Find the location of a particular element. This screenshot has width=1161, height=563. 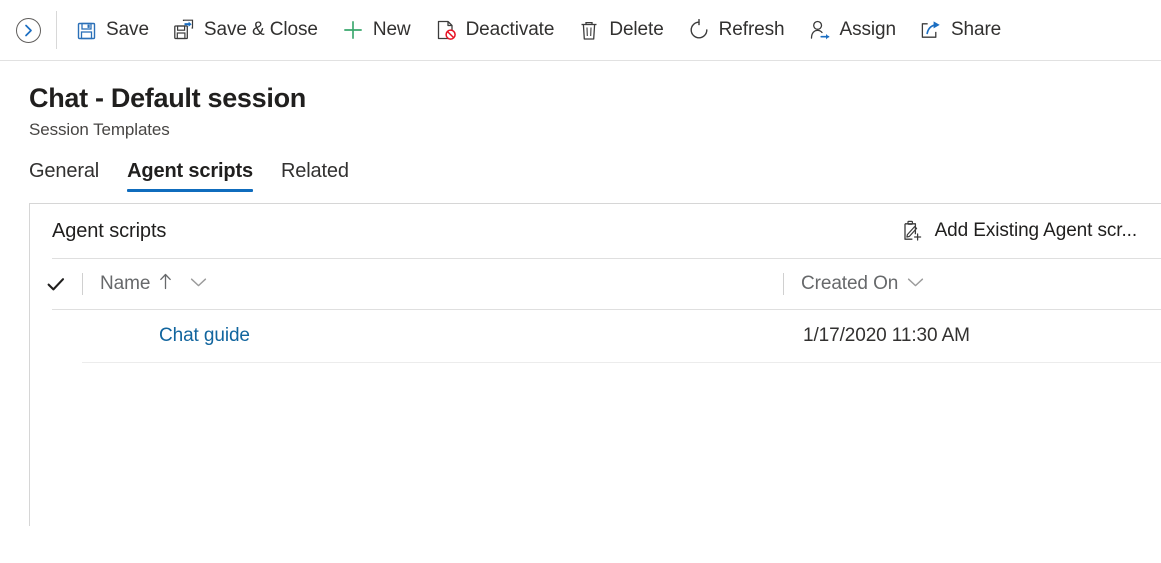

deactivate-button: Deactivate is located at coordinates (495, 30).